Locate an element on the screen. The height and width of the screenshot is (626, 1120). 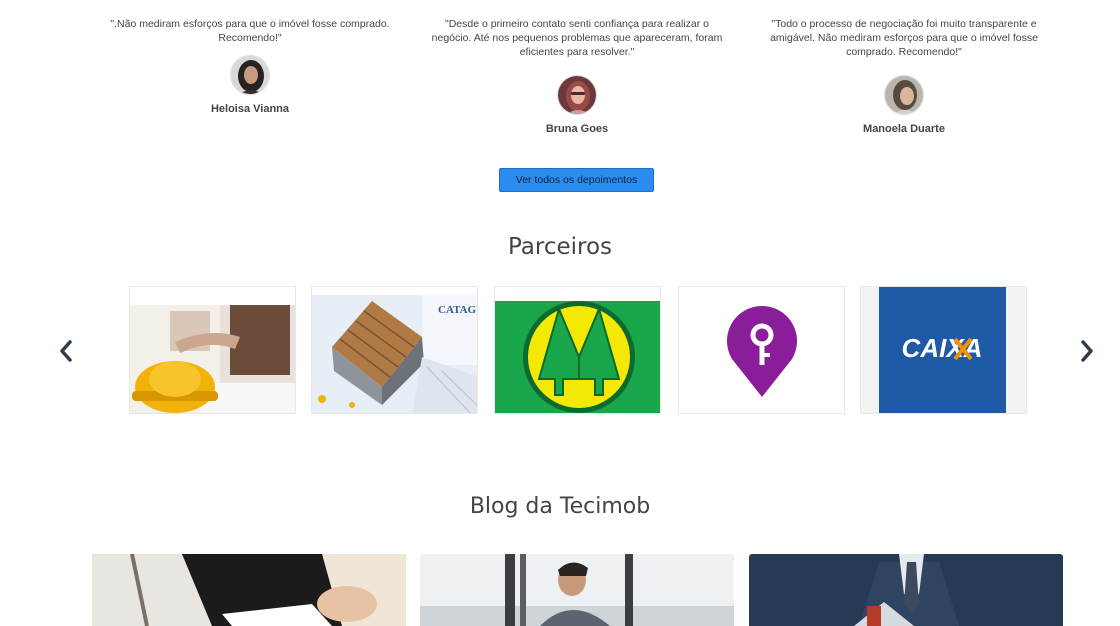
partner-logo is located at coordinates (577, 350).